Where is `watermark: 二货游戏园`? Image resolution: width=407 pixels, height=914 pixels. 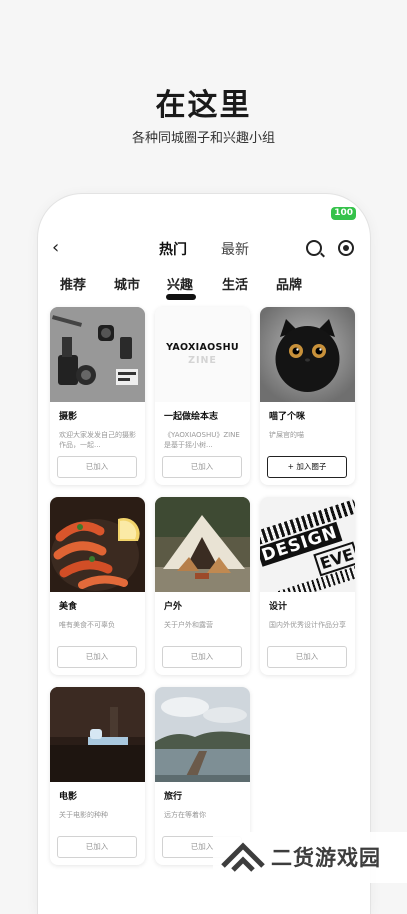
watermark: 二货游戏园 is located at coordinates (310, 857).